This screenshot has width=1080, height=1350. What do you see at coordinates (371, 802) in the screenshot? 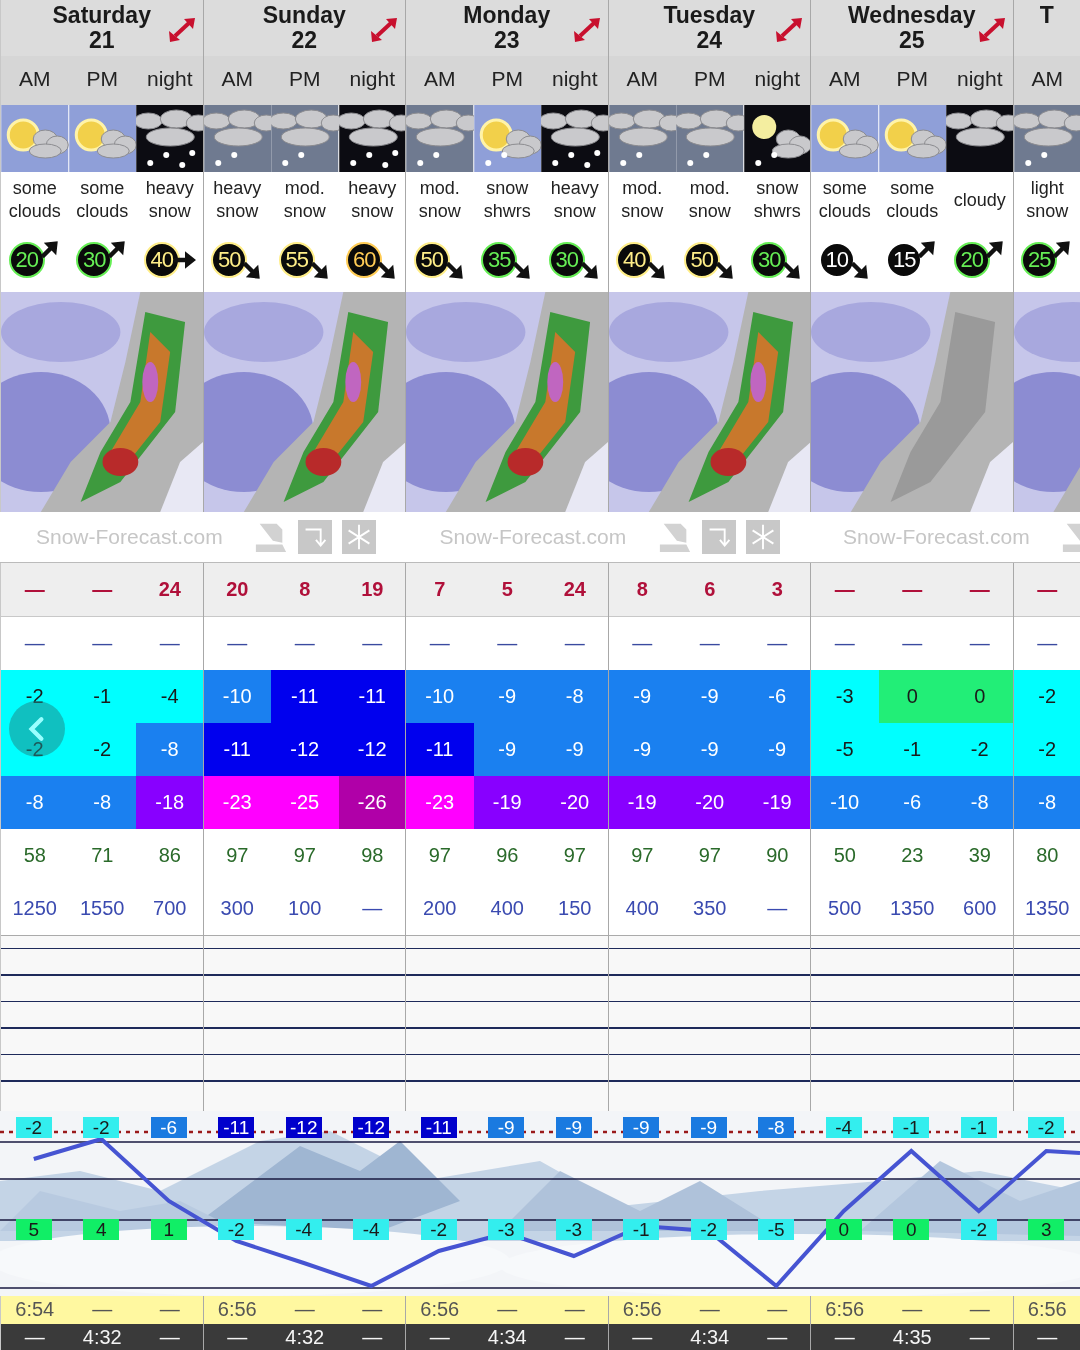
I see `temperature-cell: -26` at bounding box center [371, 802].